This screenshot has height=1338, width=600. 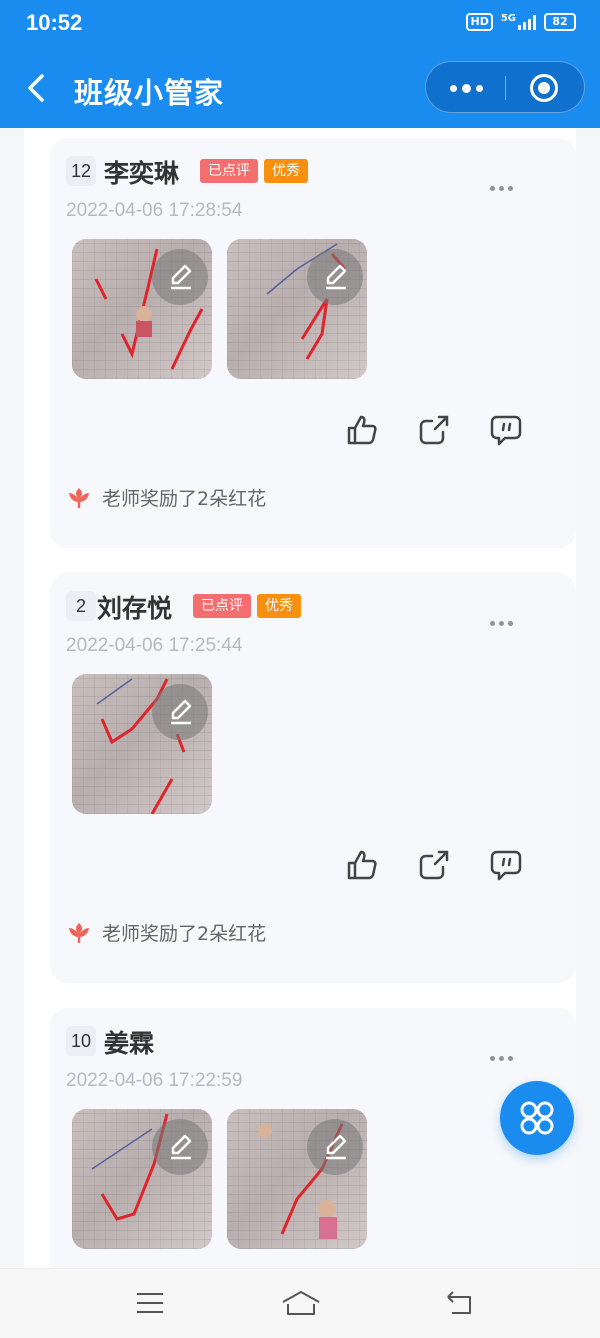 I want to click on student-index: 2, so click(x=81, y=606).